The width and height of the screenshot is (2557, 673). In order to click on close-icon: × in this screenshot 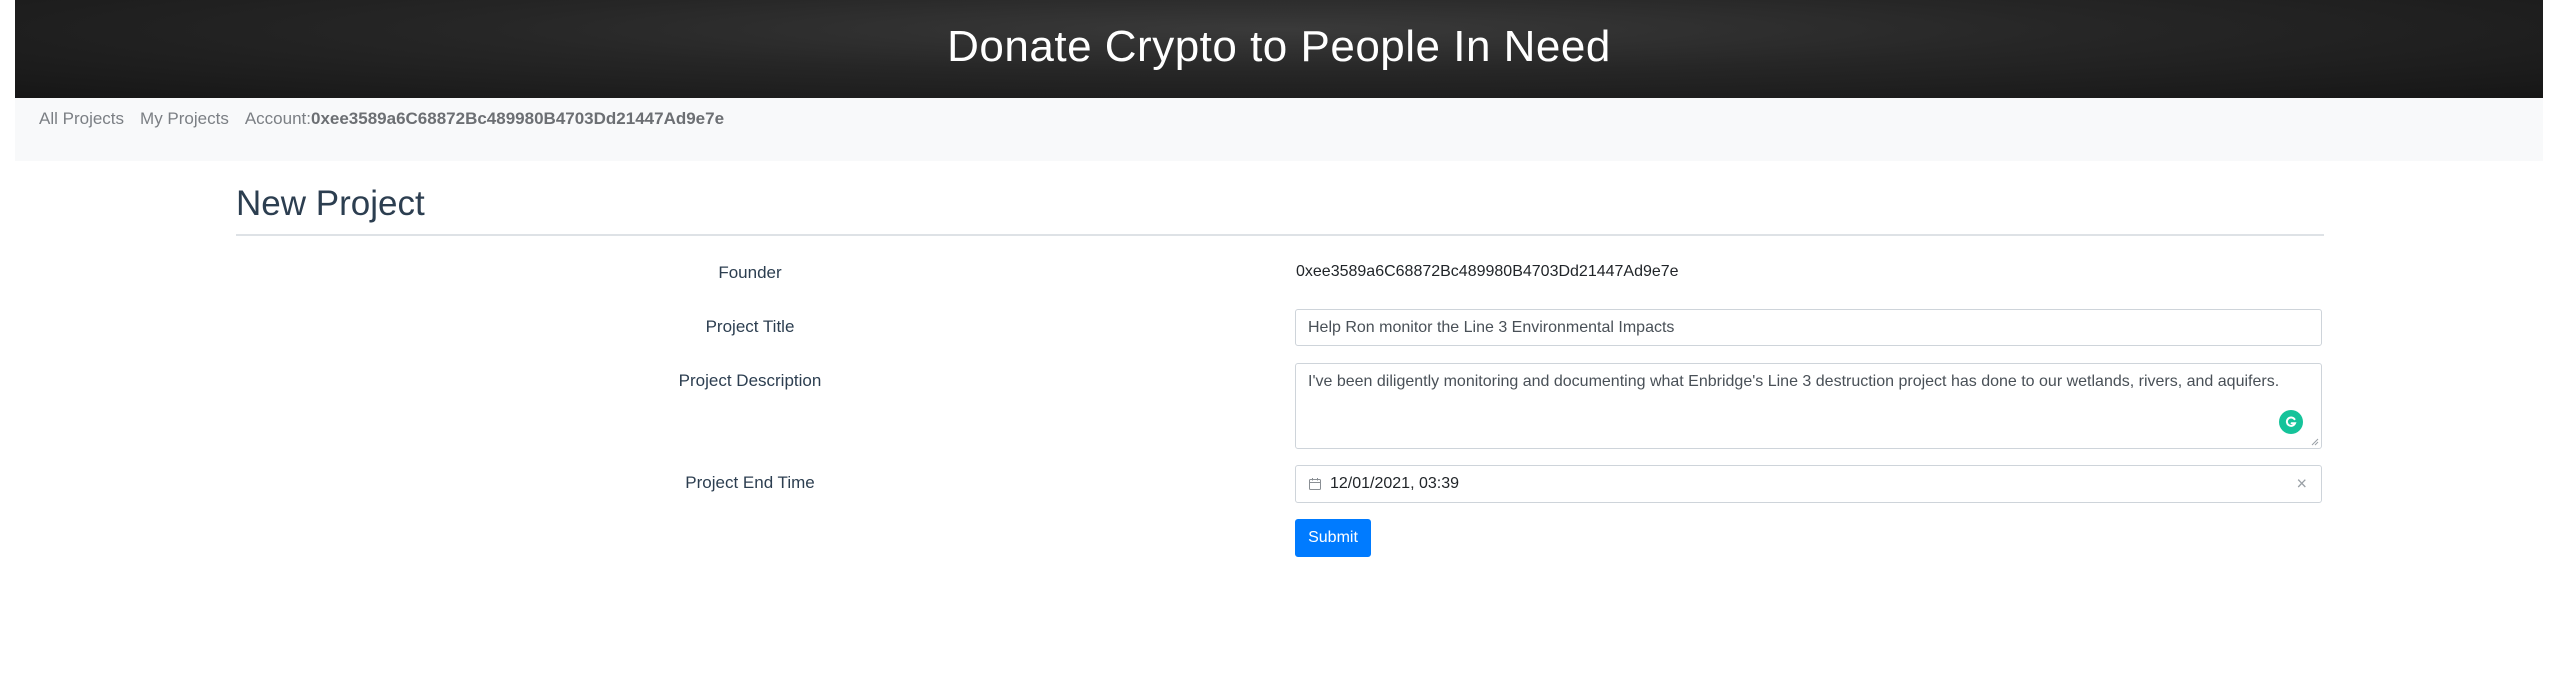, I will do `click(2301, 484)`.